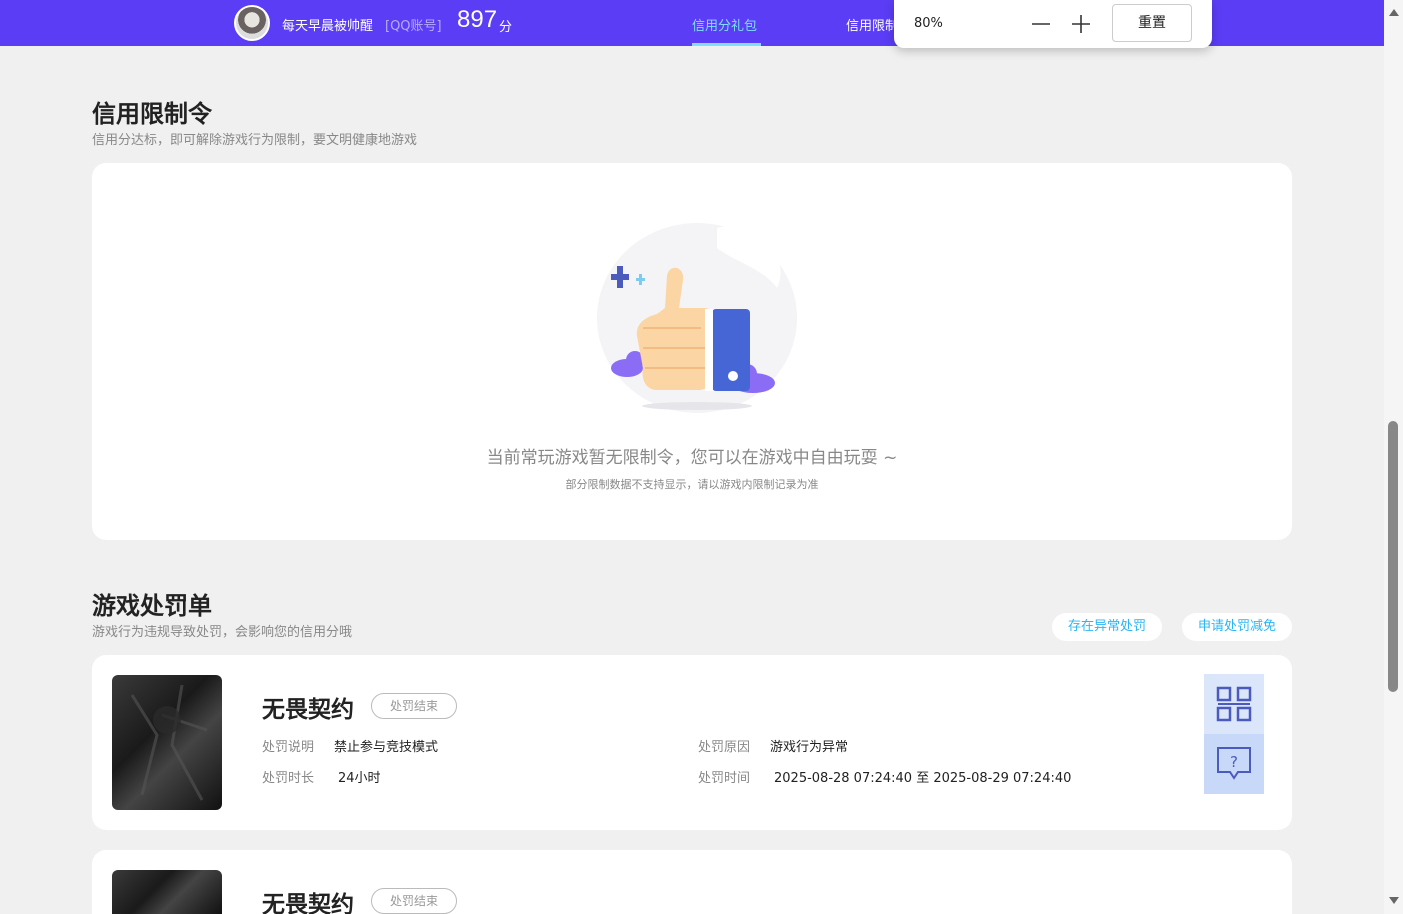 This screenshot has height=914, width=1403. I want to click on scrollbar-thumb, so click(1393, 556).